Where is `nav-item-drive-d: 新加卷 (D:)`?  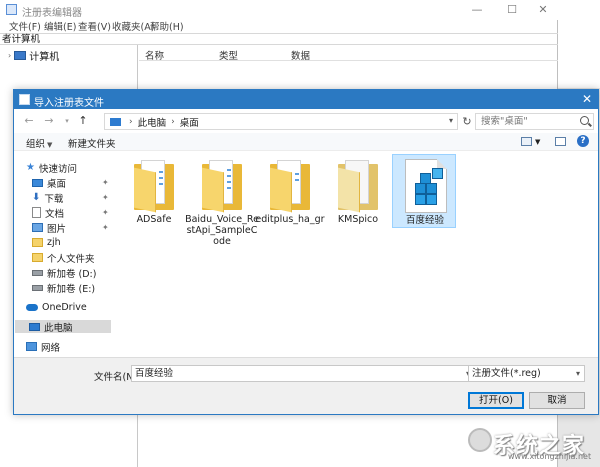
nav-item-drive-d: 新加卷 (D:) is located at coordinates (64, 273).